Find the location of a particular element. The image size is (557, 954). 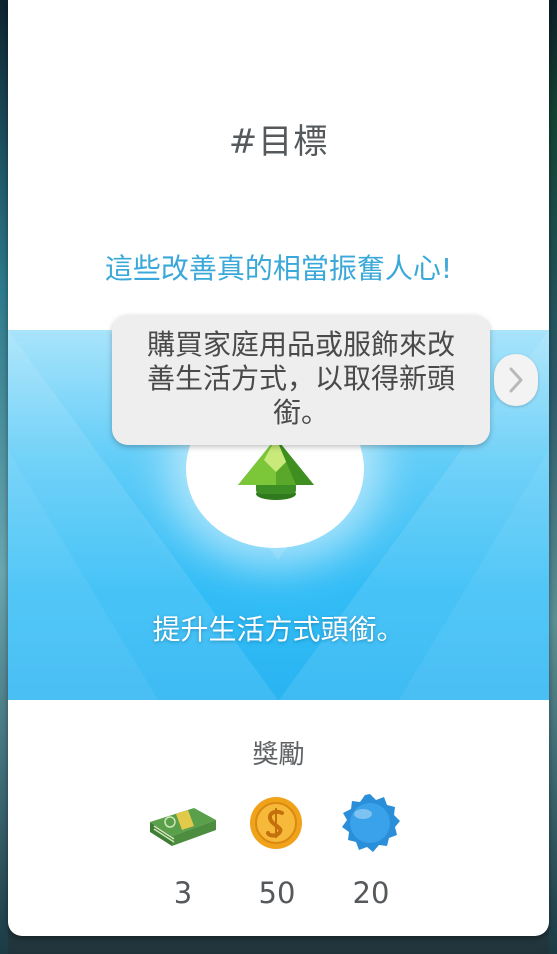

cash-stack-icon is located at coordinates (183, 827).